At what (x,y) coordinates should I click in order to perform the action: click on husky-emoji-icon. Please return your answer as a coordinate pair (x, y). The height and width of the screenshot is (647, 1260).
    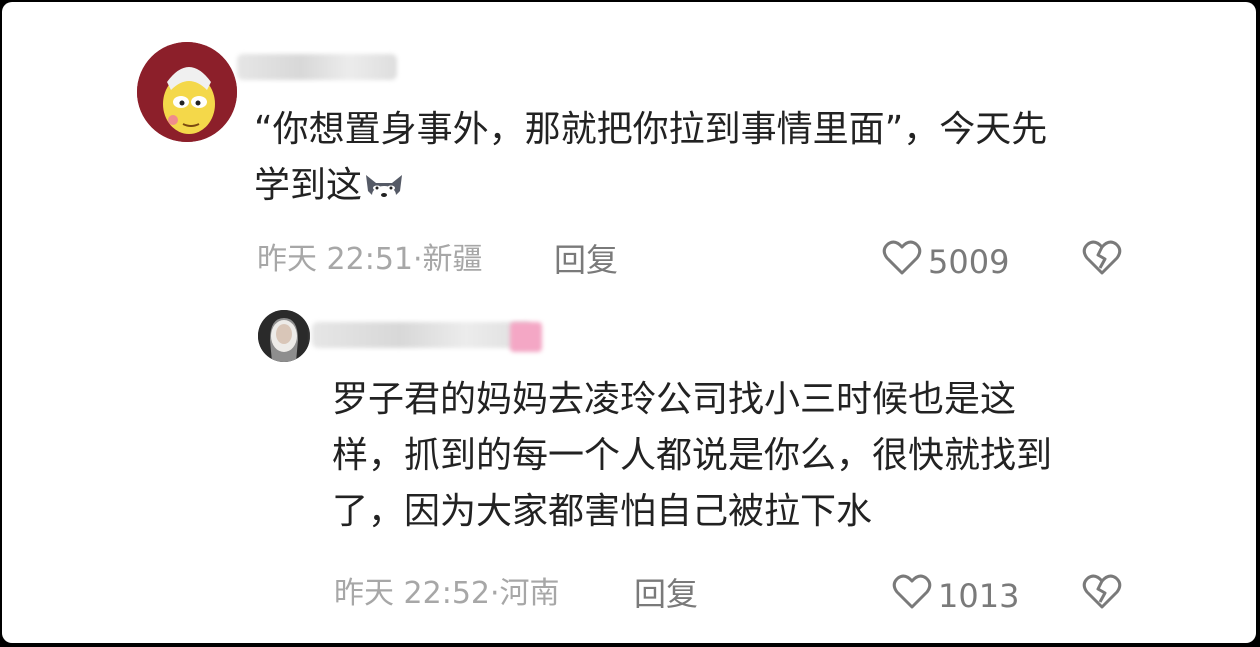
    Looking at the image, I should click on (384, 187).